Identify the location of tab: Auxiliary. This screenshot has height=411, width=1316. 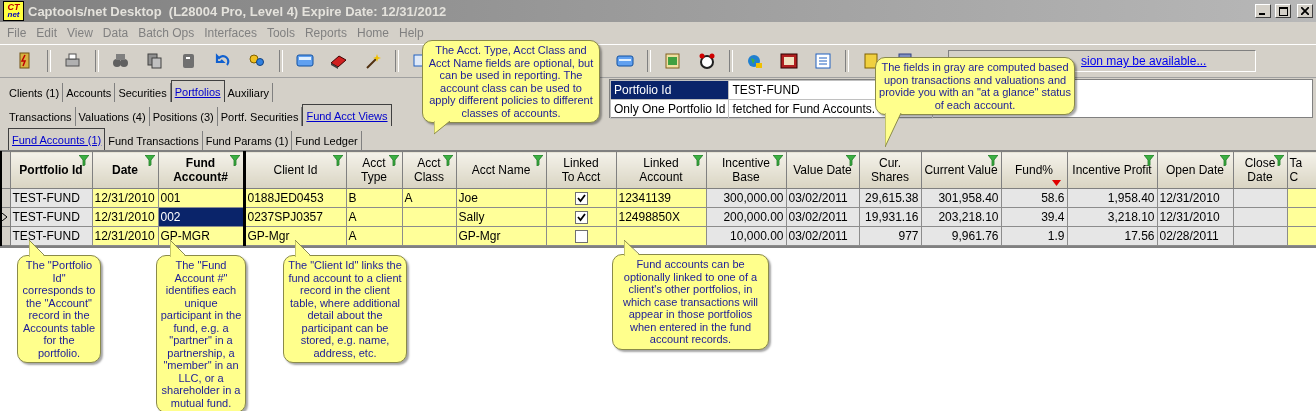
(249, 92).